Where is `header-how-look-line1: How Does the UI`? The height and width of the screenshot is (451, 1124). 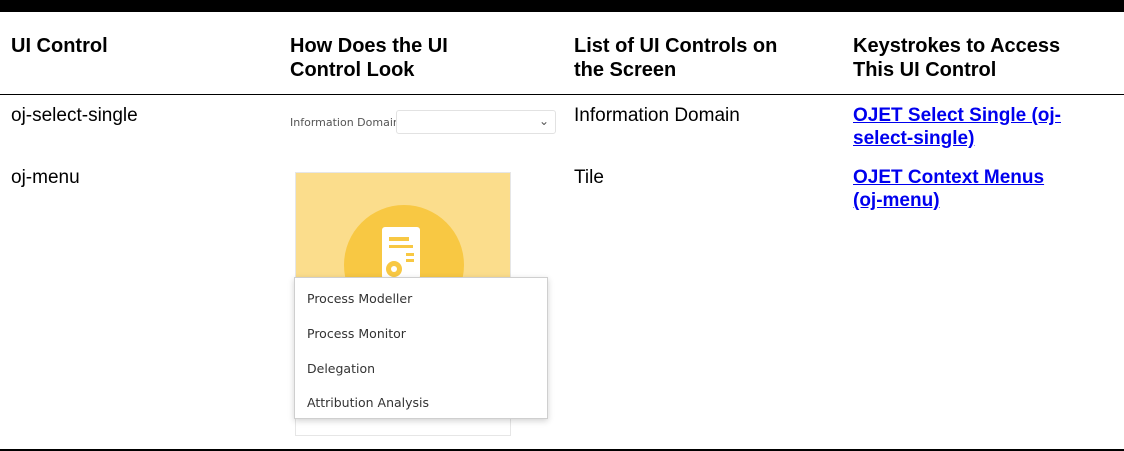
header-how-look-line1: How Does the UI is located at coordinates (369, 46).